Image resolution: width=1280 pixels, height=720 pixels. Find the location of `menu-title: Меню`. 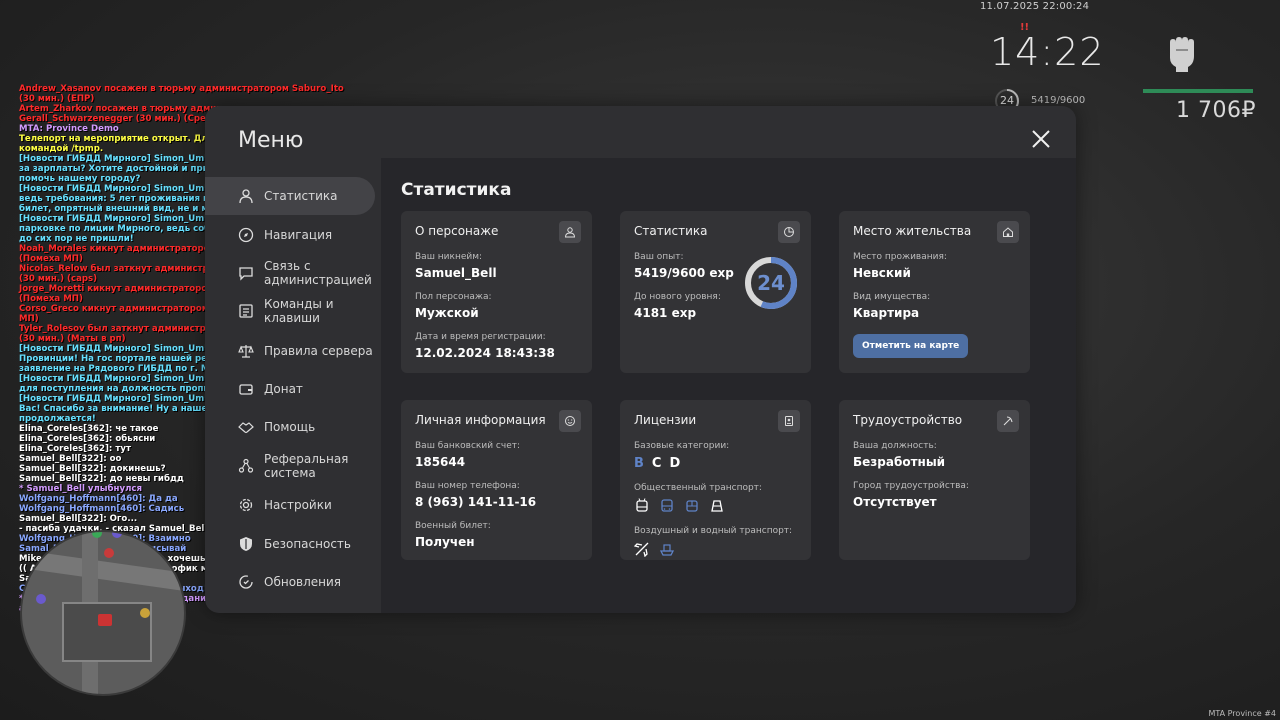

menu-title: Меню is located at coordinates (271, 140).